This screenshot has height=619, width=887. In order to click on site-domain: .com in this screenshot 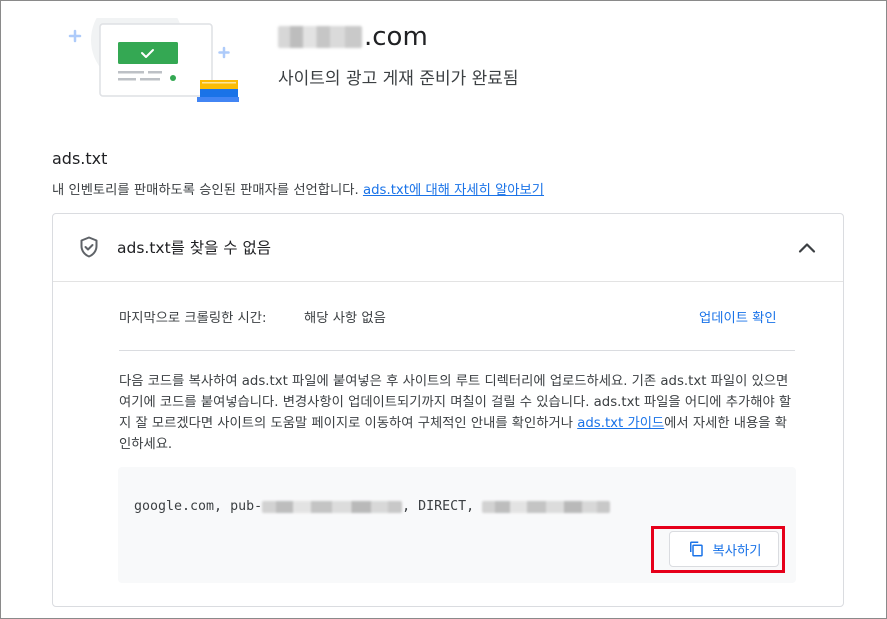, I will do `click(353, 37)`.